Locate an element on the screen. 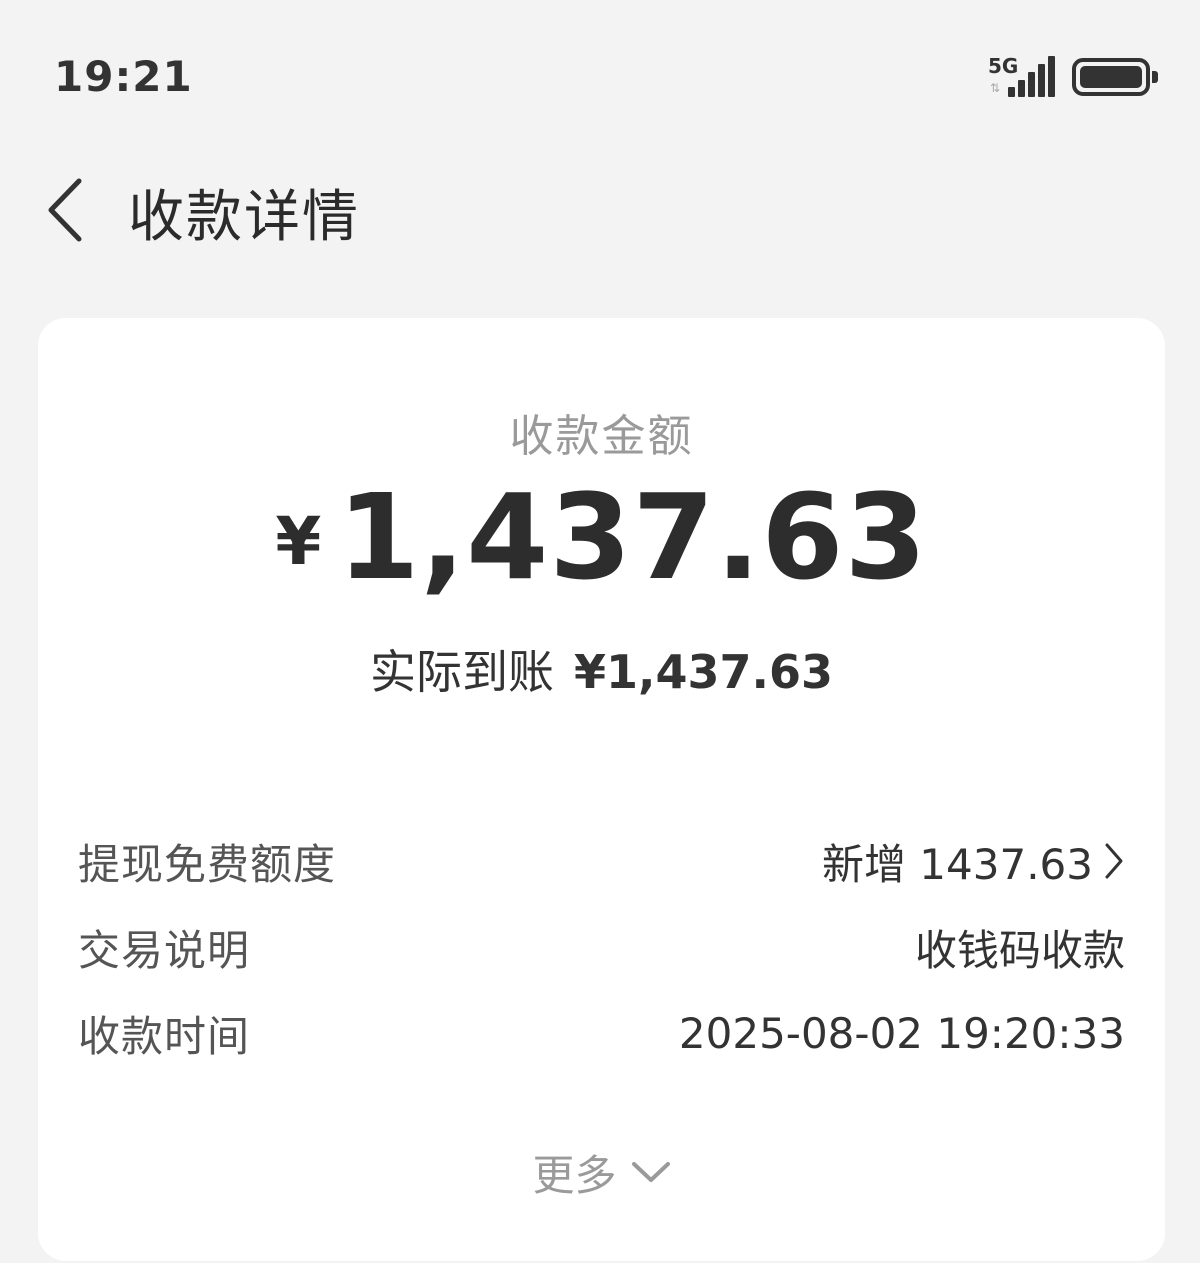 The image size is (1200, 1263). signal-icon: 5G ⇅ is located at coordinates (1023, 77).